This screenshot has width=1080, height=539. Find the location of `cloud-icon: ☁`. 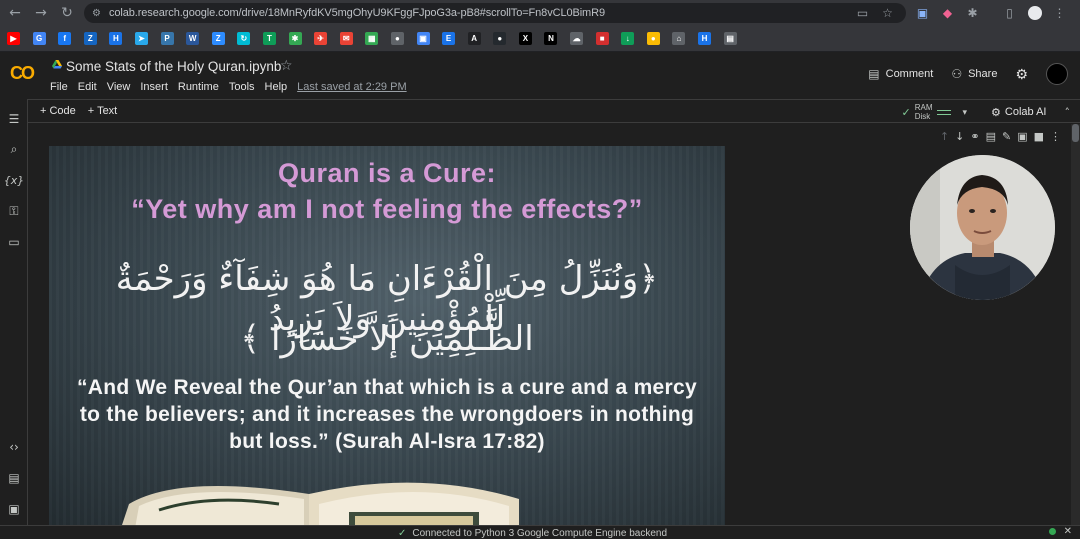

cloud-icon: ☁ is located at coordinates (577, 38).